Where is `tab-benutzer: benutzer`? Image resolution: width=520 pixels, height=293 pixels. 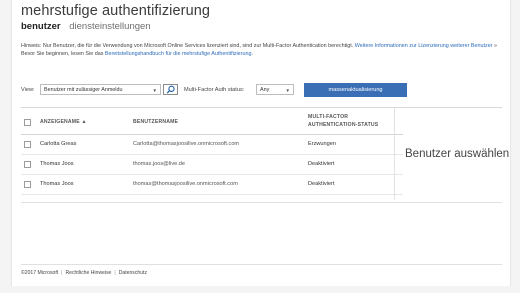 tab-benutzer: benutzer is located at coordinates (41, 26).